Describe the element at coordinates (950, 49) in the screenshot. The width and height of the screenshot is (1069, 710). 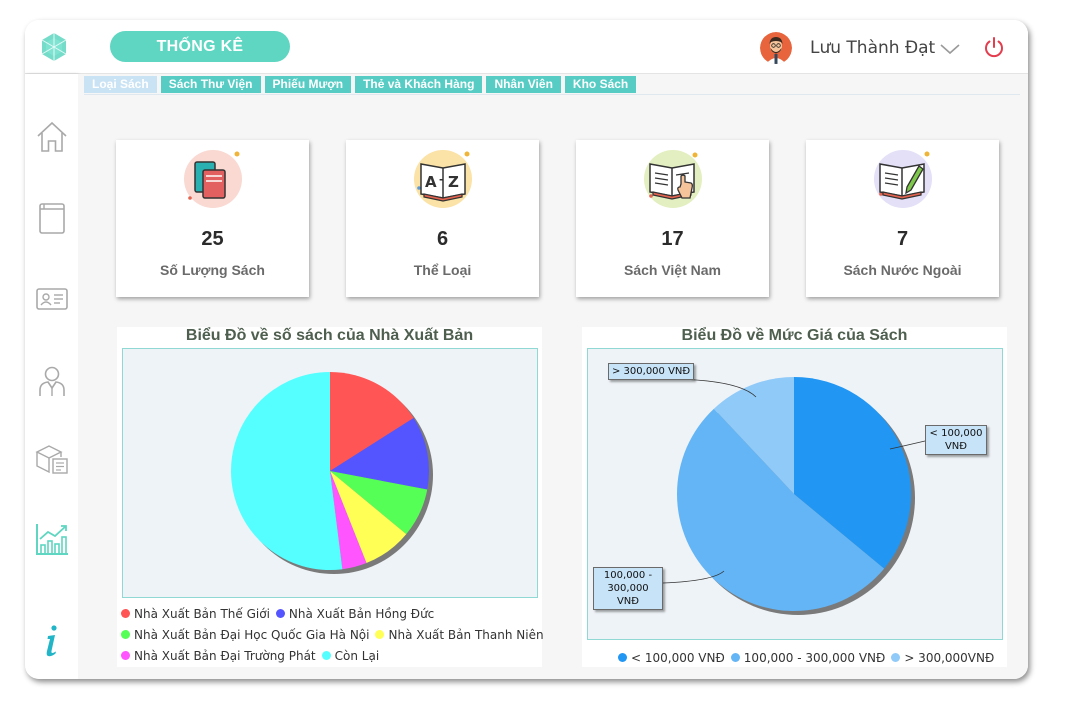
I see `chevron-down-icon` at that location.